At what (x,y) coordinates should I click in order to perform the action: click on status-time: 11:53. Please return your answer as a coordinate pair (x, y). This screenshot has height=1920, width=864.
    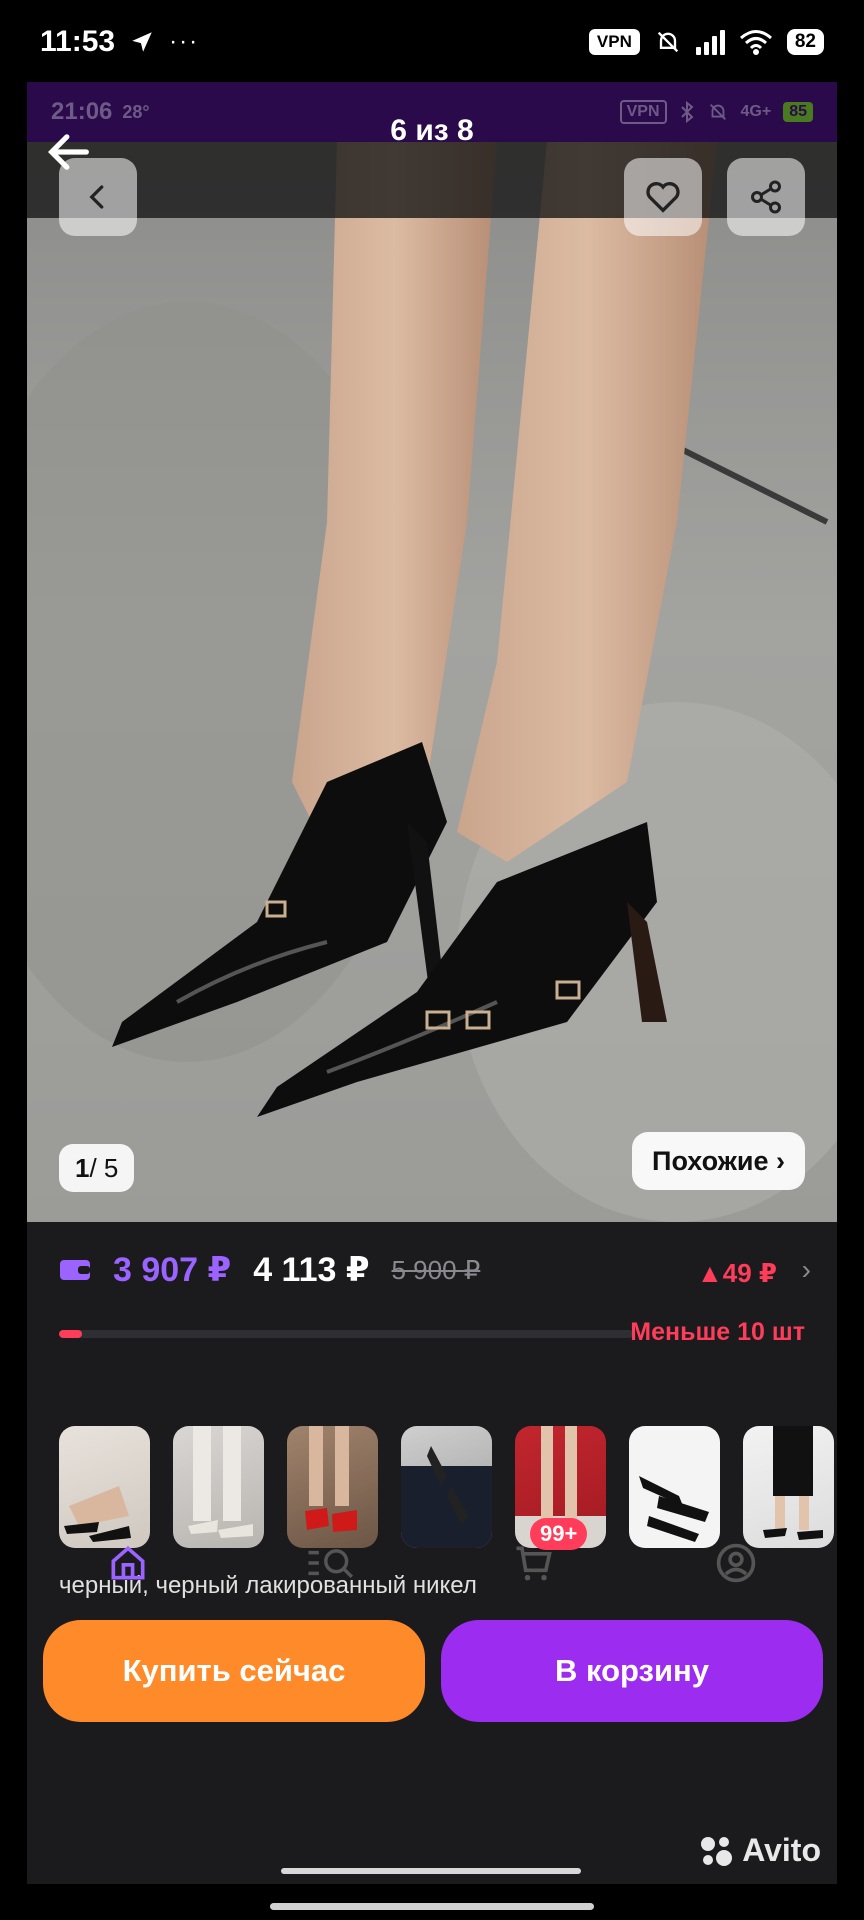
    Looking at the image, I should click on (78, 41).